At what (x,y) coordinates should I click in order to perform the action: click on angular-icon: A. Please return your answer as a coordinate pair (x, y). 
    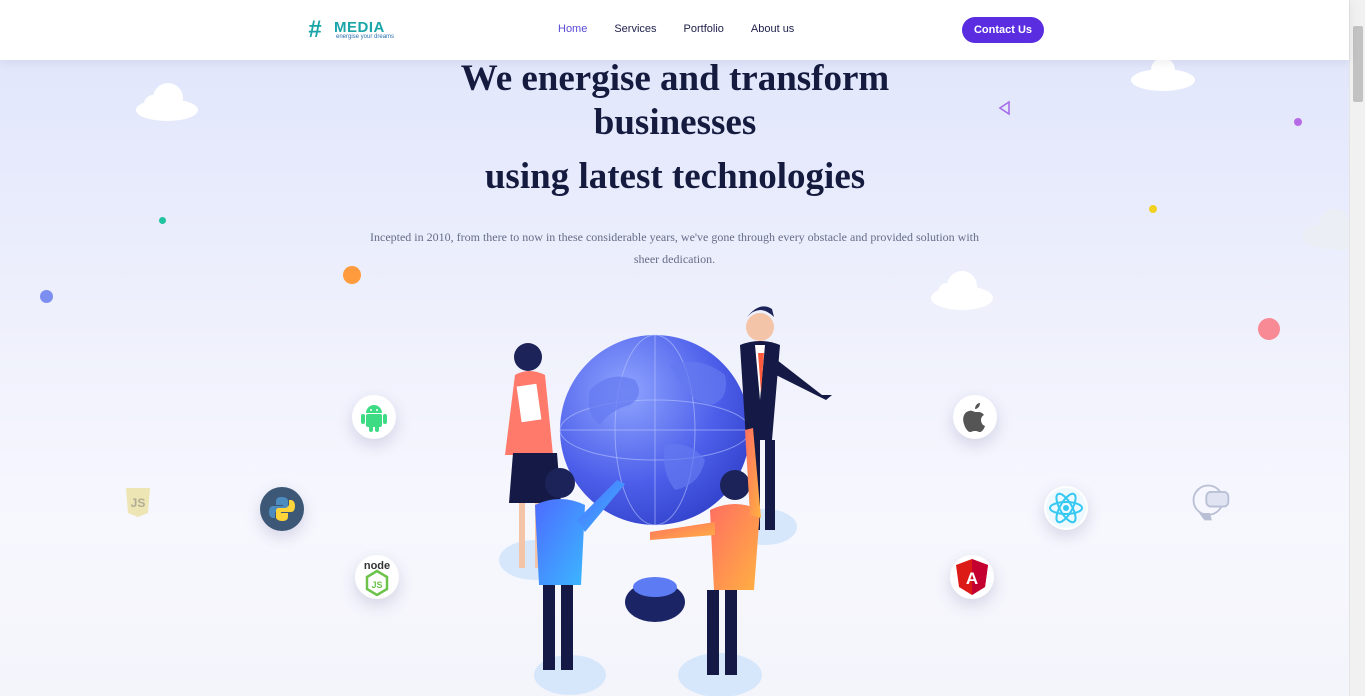
    Looking at the image, I should click on (972, 577).